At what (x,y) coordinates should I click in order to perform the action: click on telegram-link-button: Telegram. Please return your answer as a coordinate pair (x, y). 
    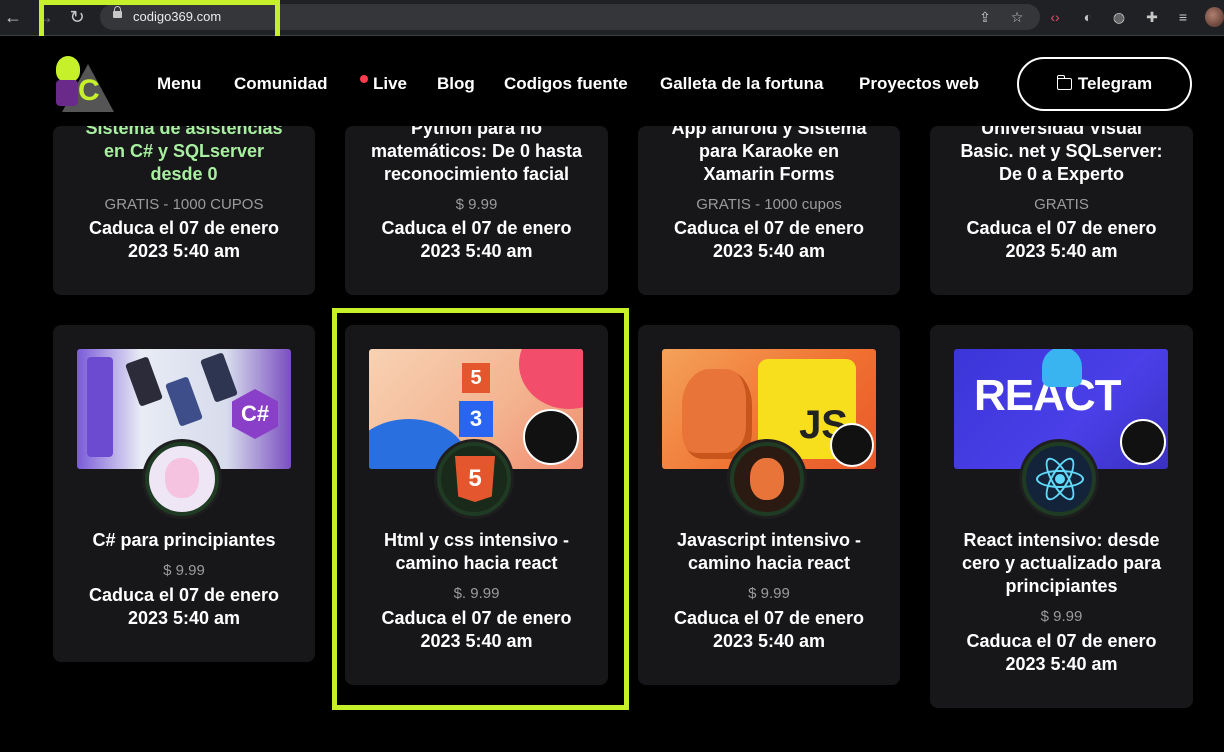
    Looking at the image, I should click on (1104, 84).